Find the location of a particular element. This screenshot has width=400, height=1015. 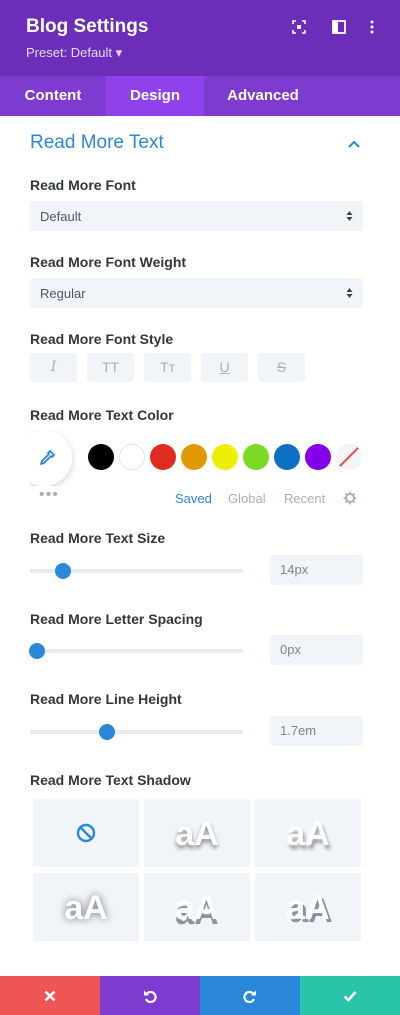

shadow-preset-3: aA is located at coordinates (86, 907).